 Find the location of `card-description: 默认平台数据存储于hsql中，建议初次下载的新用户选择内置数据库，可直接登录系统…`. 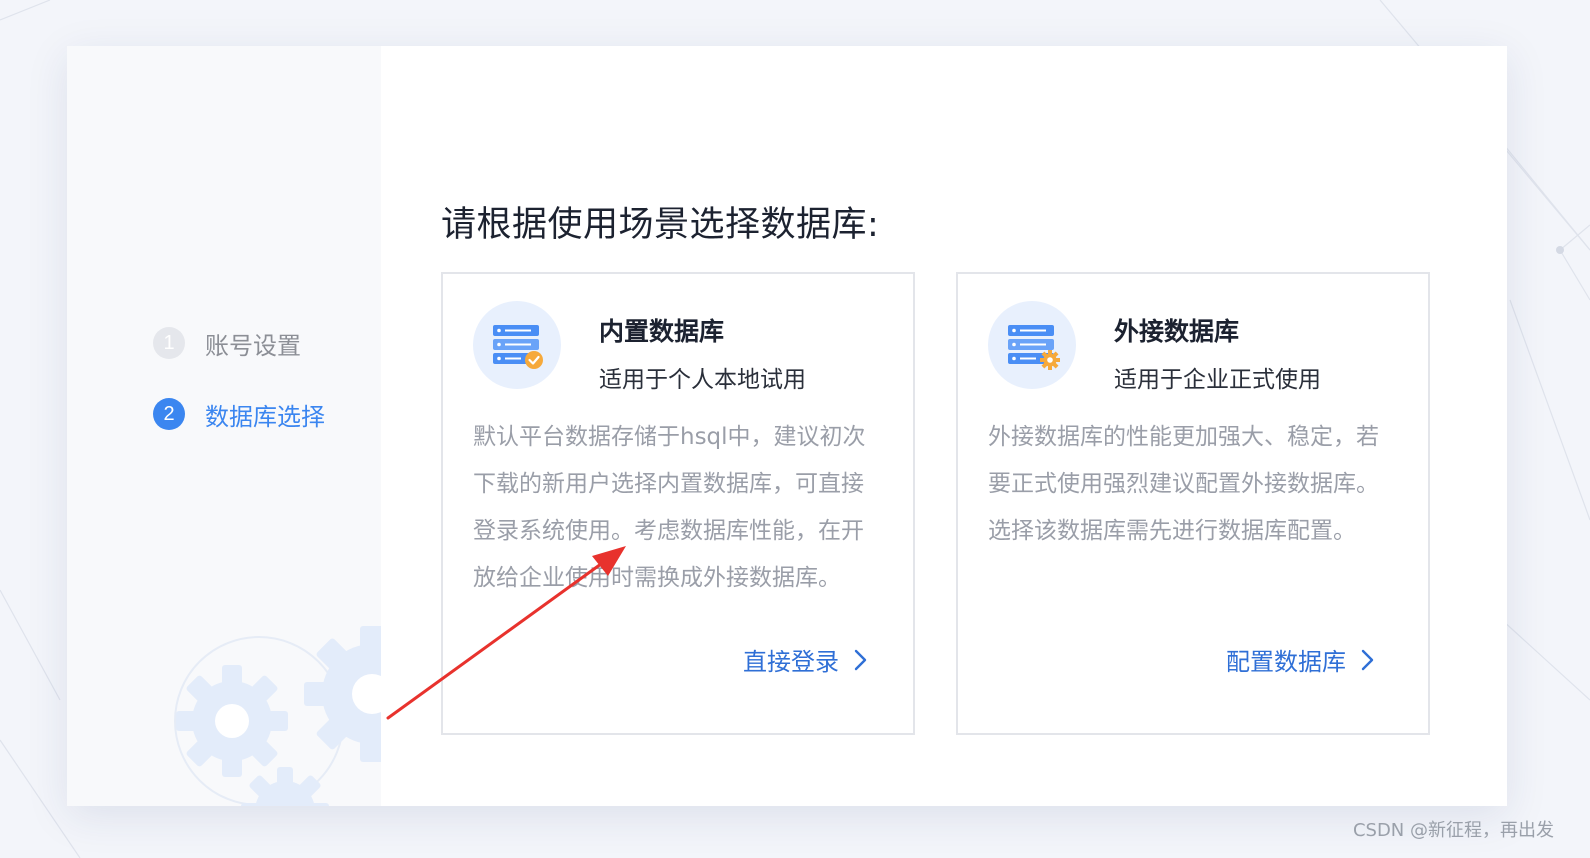

card-description: 默认平台数据存储于hsql中，建议初次下载的新用户选择内置数据库，可直接登录系统… is located at coordinates (669, 507).